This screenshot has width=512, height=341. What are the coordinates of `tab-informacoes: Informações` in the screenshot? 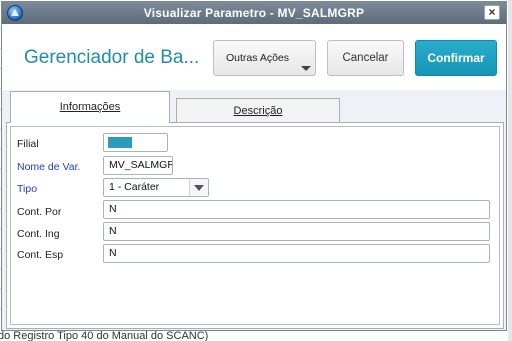 It's located at (90, 107).